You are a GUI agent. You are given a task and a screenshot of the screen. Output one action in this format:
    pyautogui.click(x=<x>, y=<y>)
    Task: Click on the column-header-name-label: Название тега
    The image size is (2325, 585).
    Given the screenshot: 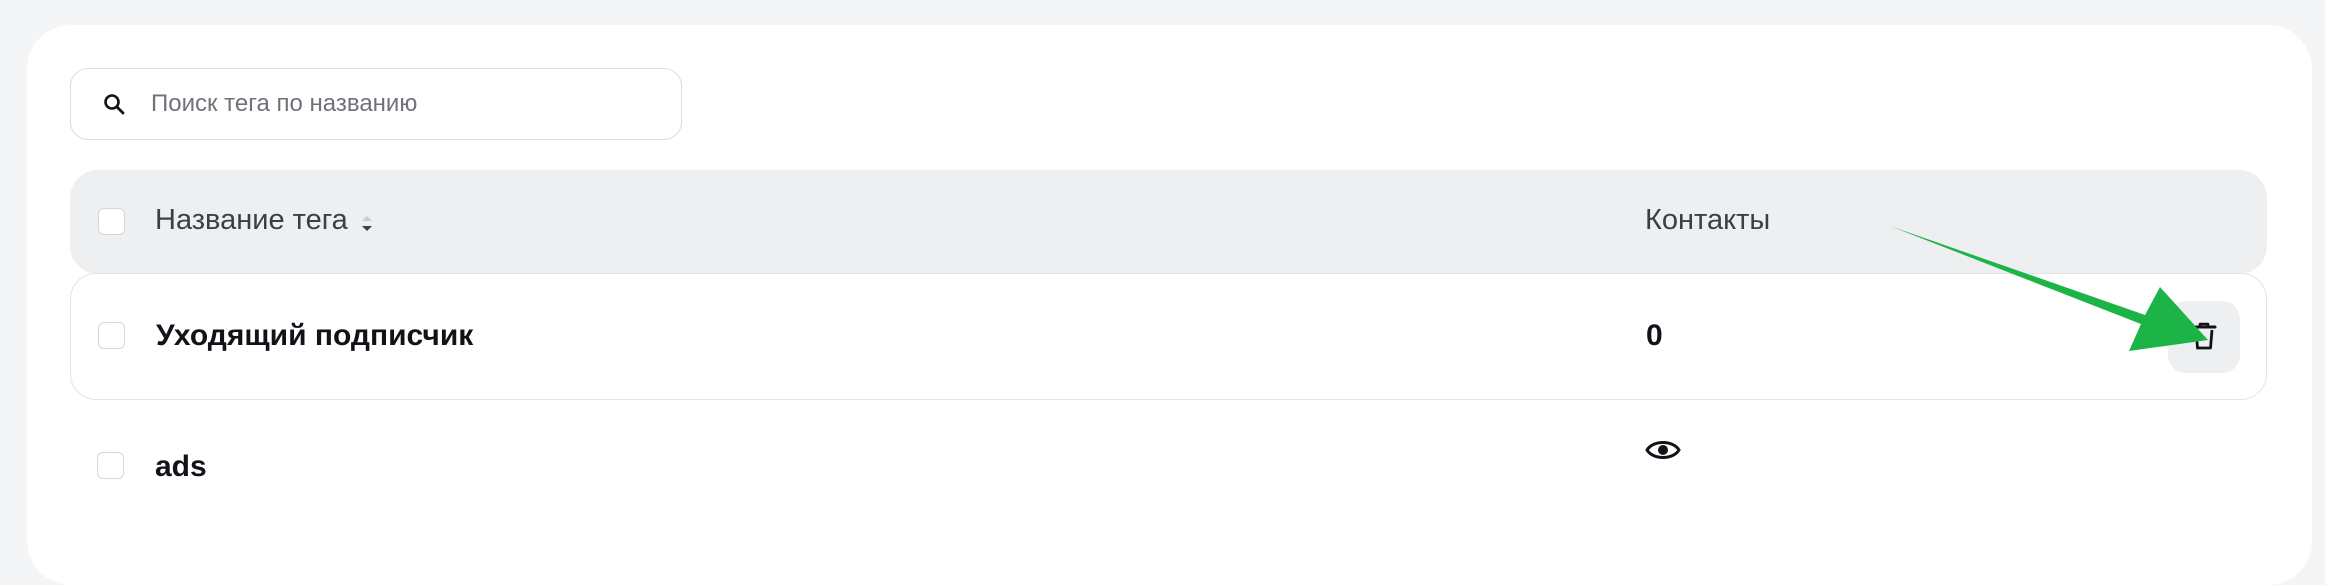 What is the action you would take?
    pyautogui.click(x=251, y=220)
    